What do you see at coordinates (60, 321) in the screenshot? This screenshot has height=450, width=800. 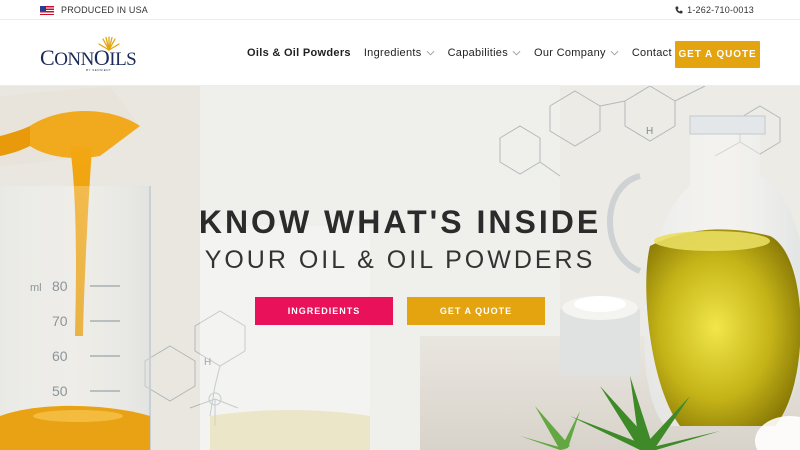 I see `beaker-mark-70: 70` at bounding box center [60, 321].